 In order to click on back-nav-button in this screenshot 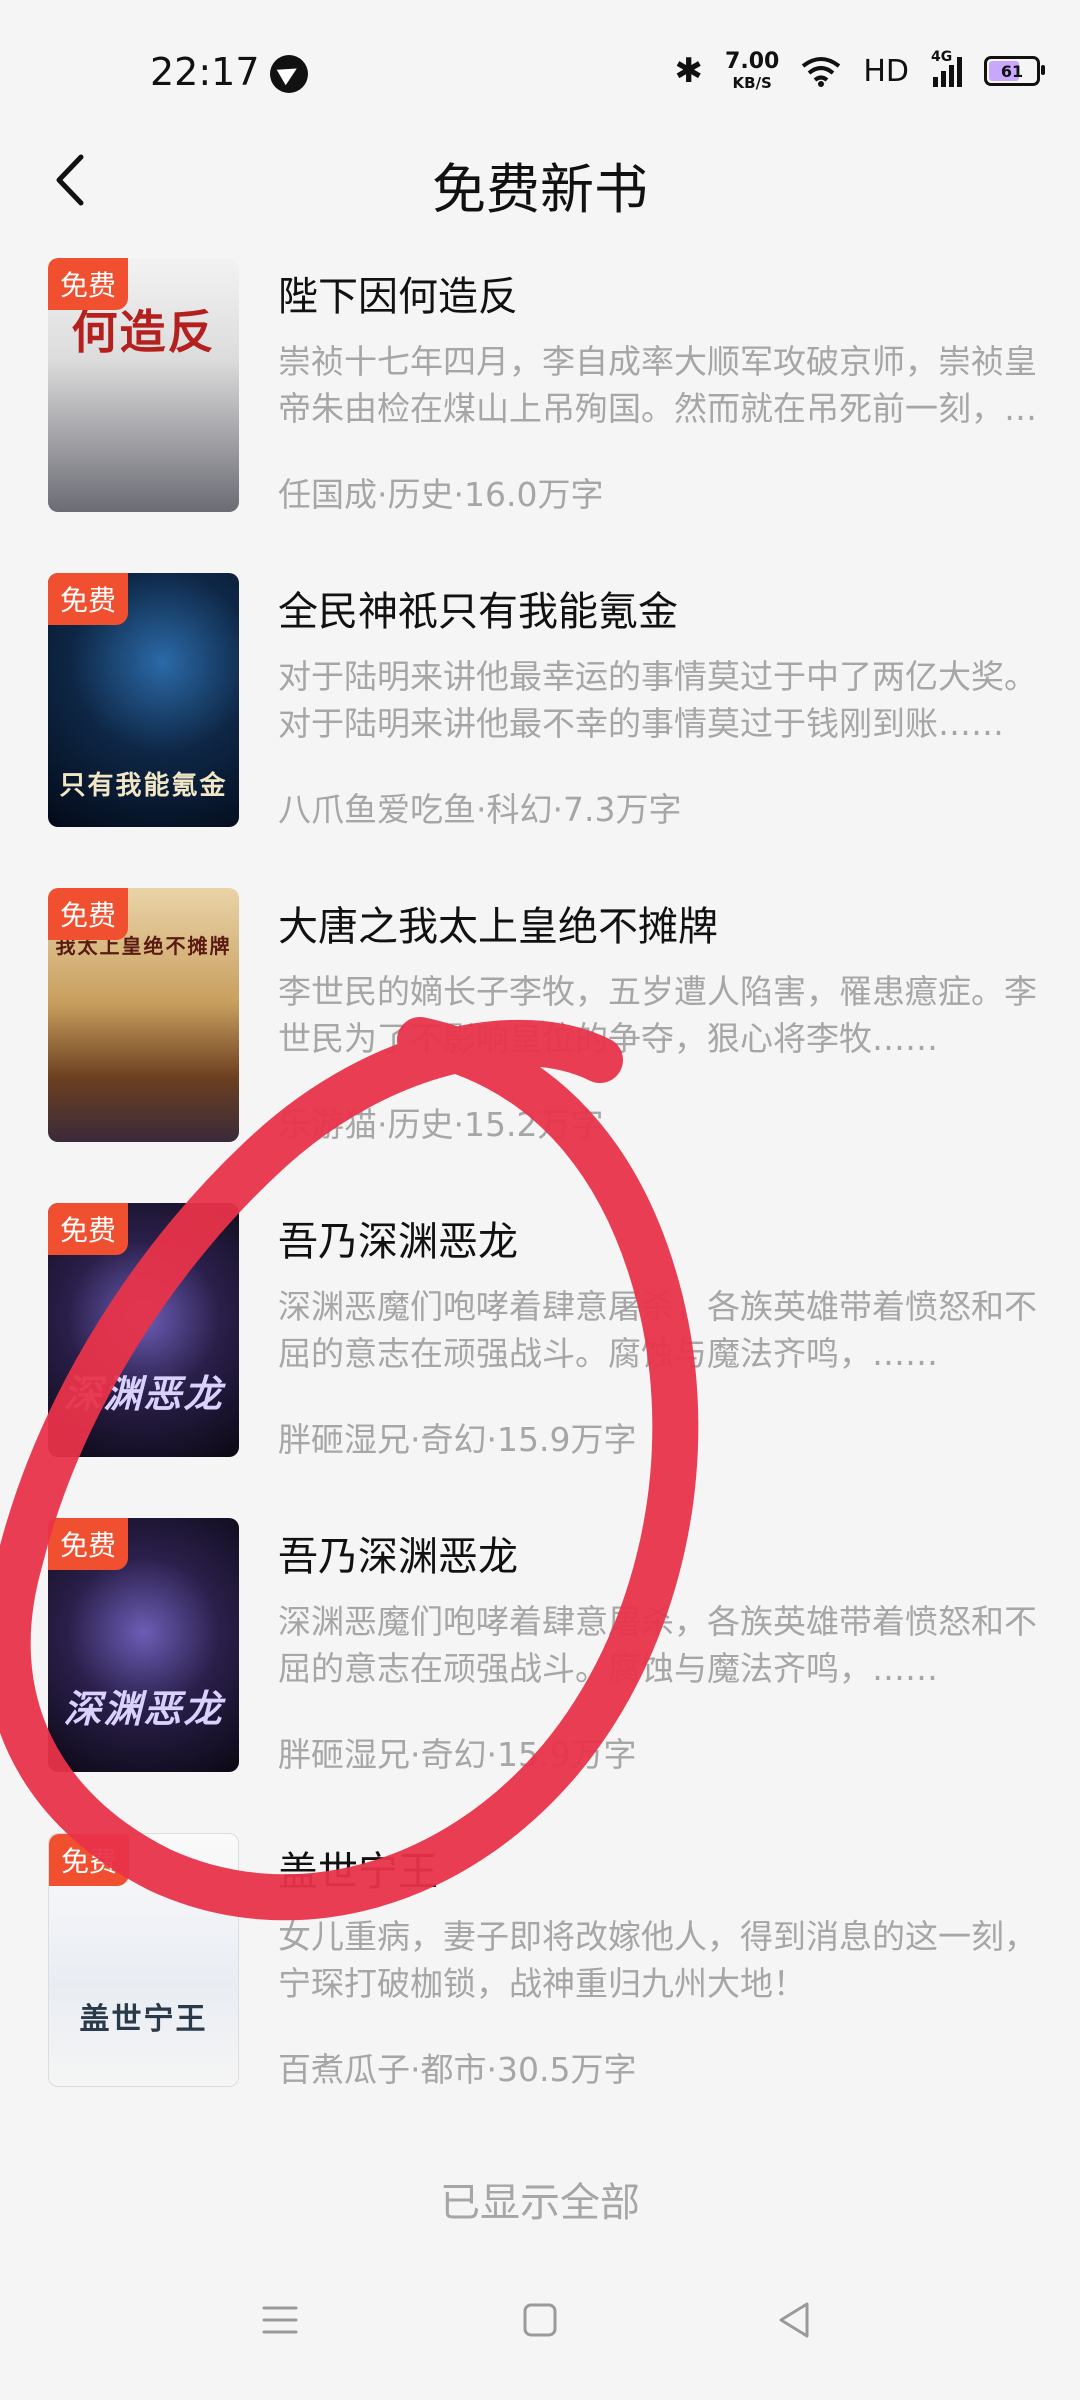, I will do `click(795, 2320)`.